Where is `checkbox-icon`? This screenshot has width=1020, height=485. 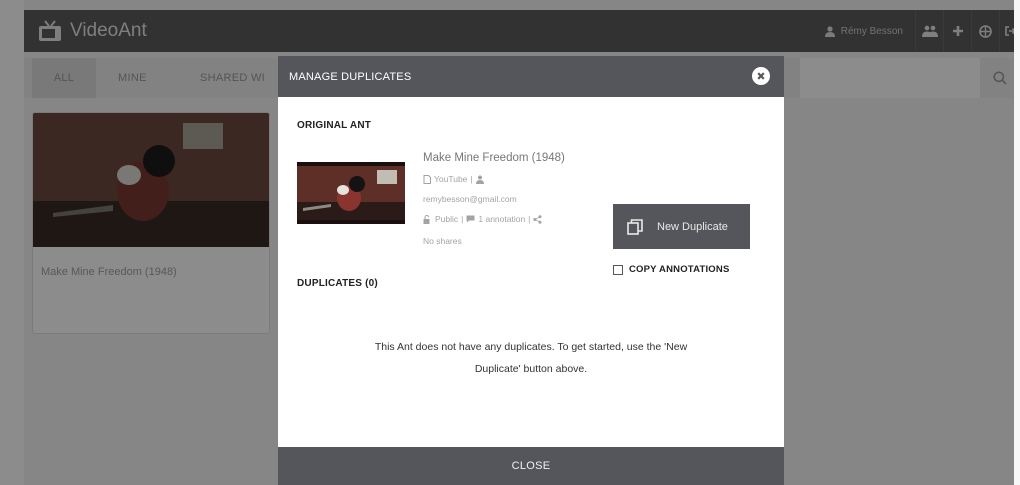
checkbox-icon is located at coordinates (618, 269).